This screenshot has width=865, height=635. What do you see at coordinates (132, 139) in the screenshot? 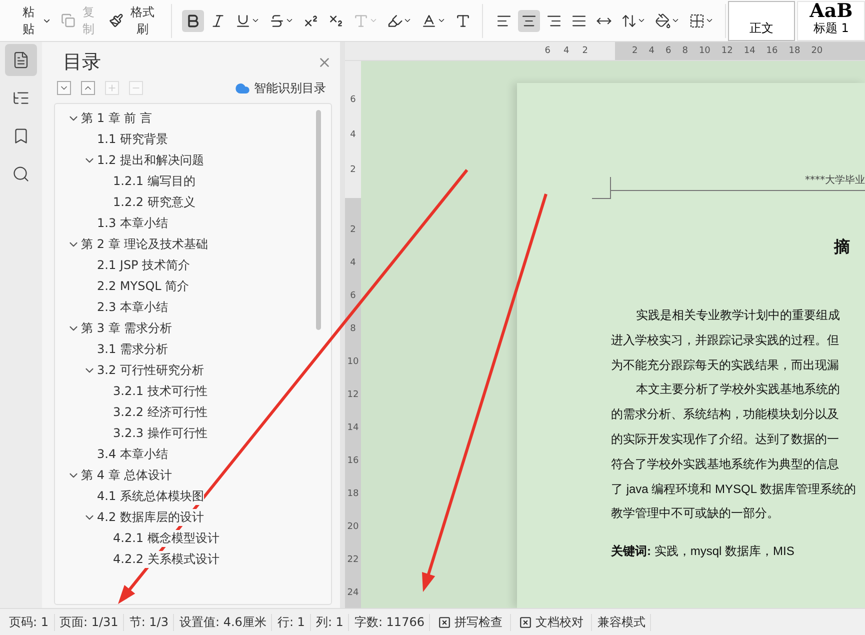
I see `toc-item: 1.1 研究背景` at bounding box center [132, 139].